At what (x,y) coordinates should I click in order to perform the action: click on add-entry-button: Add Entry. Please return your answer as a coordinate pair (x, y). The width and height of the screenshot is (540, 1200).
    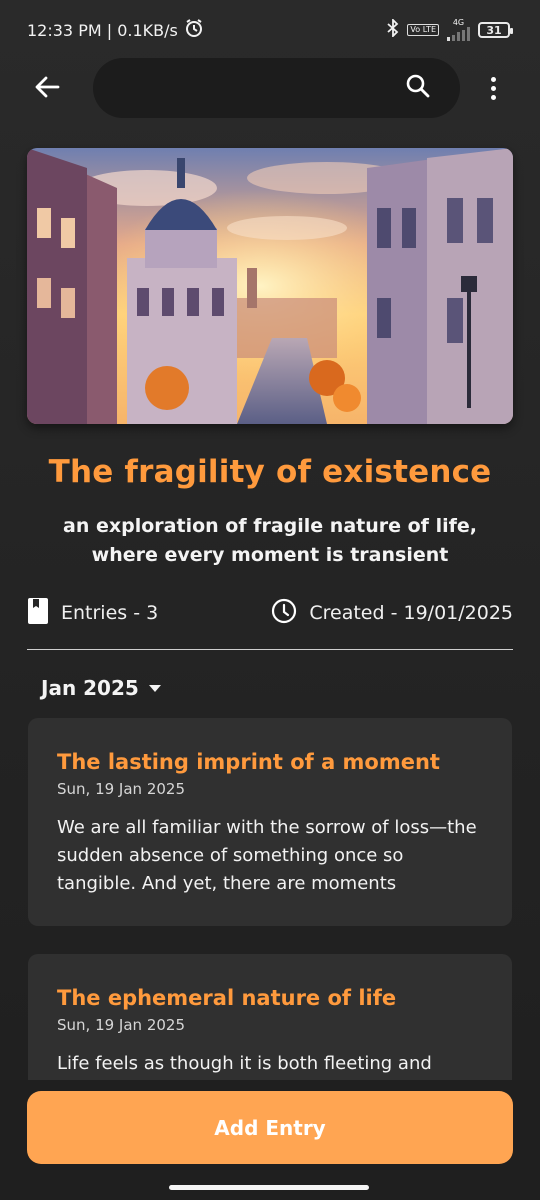
    Looking at the image, I should click on (270, 1127).